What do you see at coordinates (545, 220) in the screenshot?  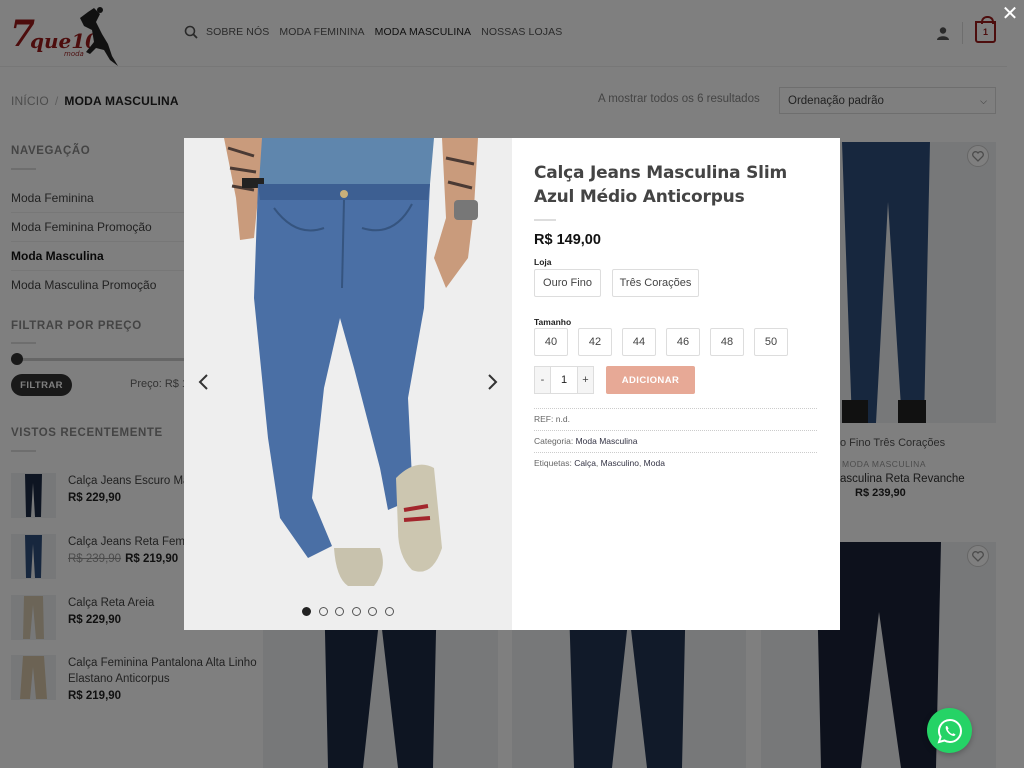 I see `title-divider` at bounding box center [545, 220].